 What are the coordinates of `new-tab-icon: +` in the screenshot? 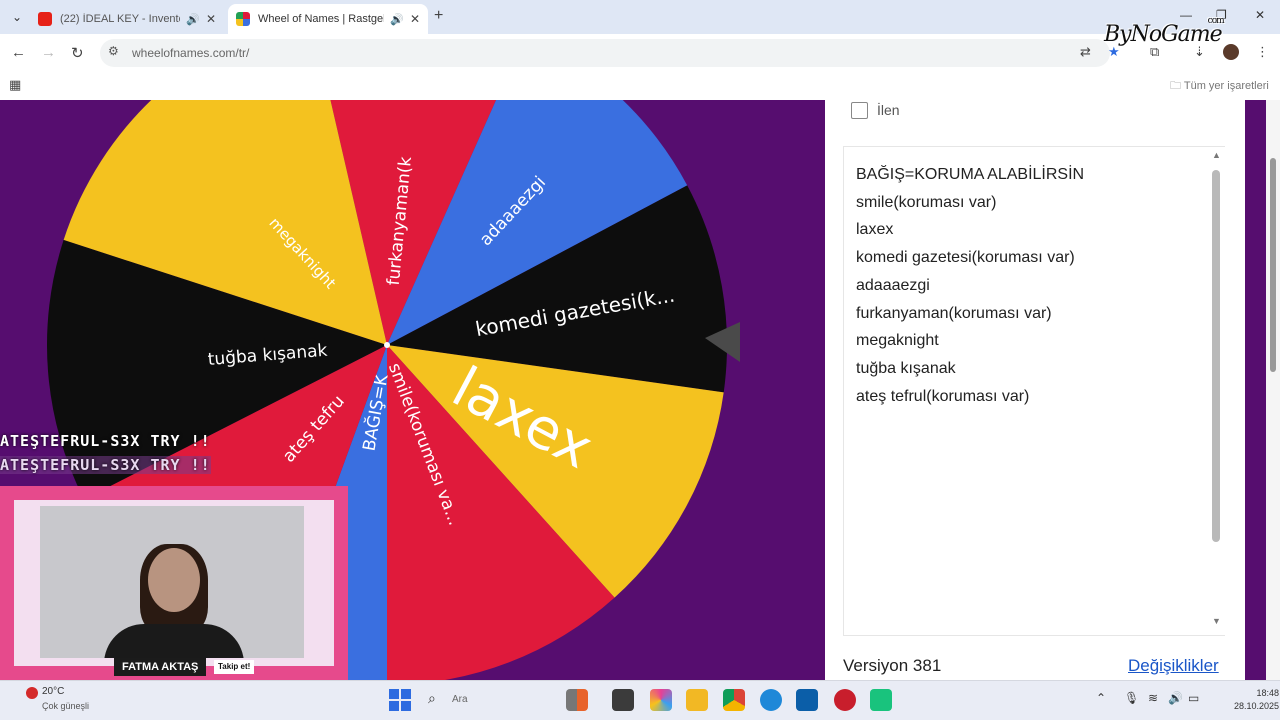 It's located at (438, 16).